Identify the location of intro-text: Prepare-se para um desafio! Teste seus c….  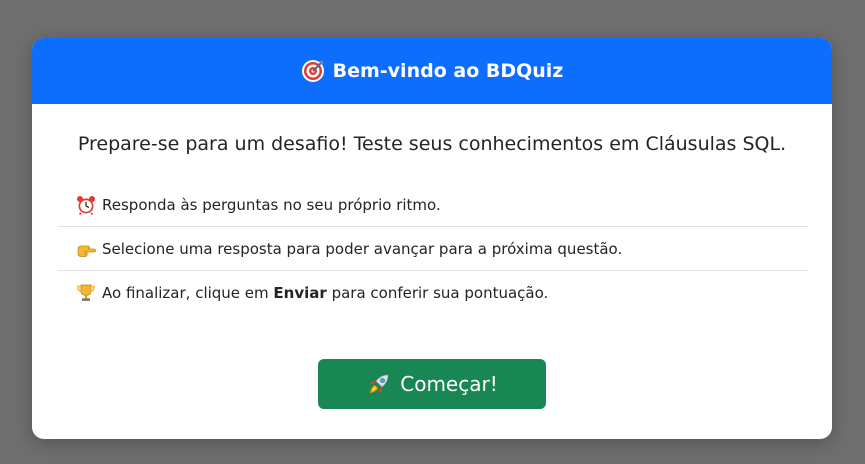
(432, 144).